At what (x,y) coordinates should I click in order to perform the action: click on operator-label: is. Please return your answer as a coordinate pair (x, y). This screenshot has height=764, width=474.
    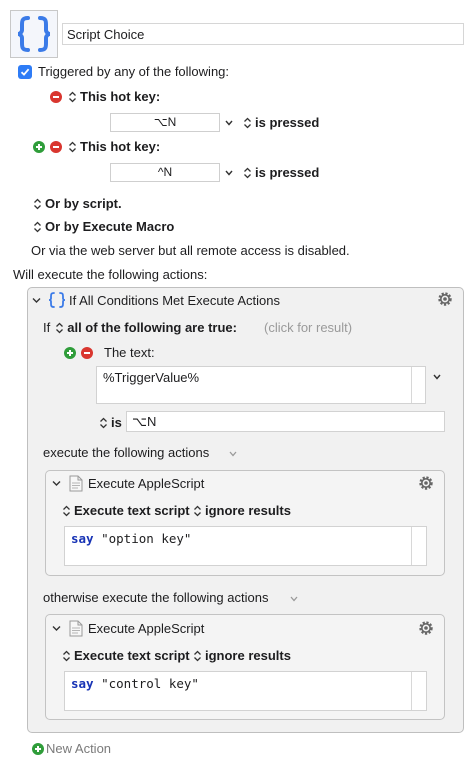
    Looking at the image, I should click on (116, 422).